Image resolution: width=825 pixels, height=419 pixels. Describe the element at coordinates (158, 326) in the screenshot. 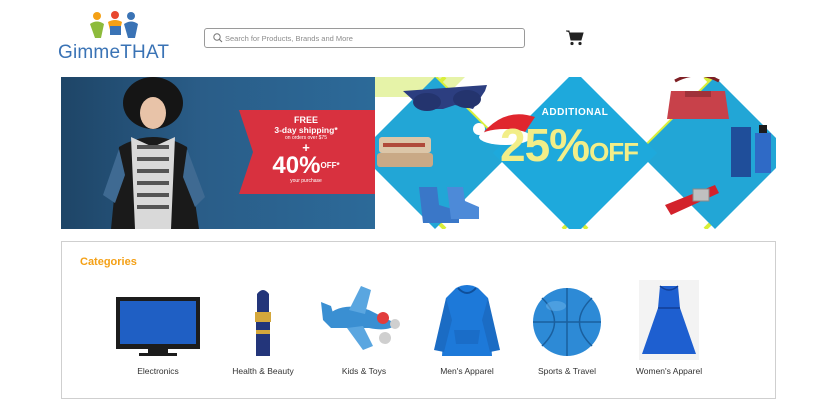

I see `tv-icon` at that location.